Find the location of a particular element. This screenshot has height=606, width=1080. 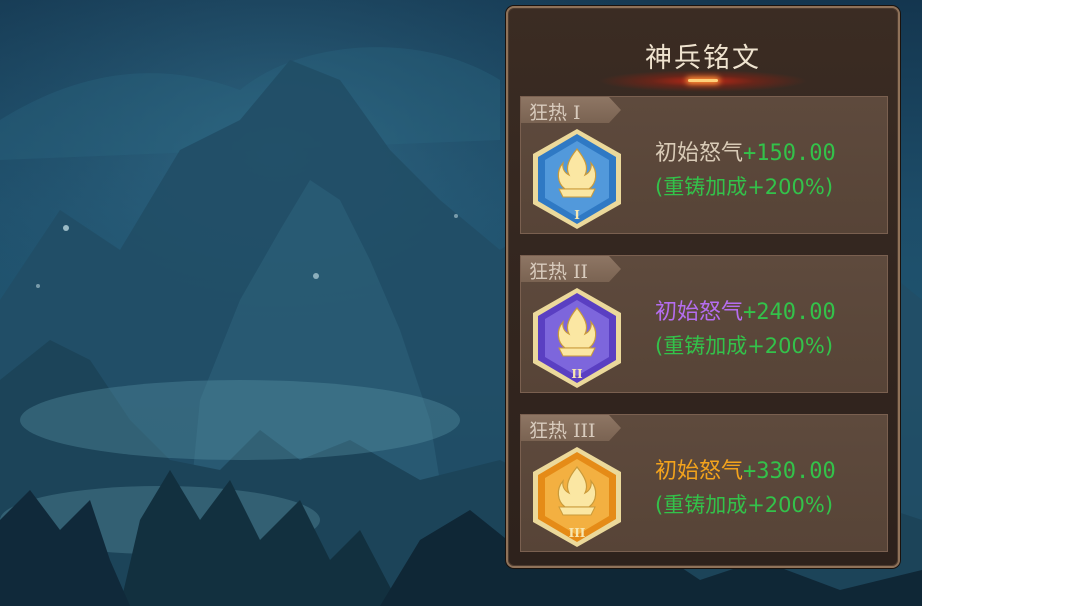

card-tag: 狂热 II is located at coordinates (571, 269).